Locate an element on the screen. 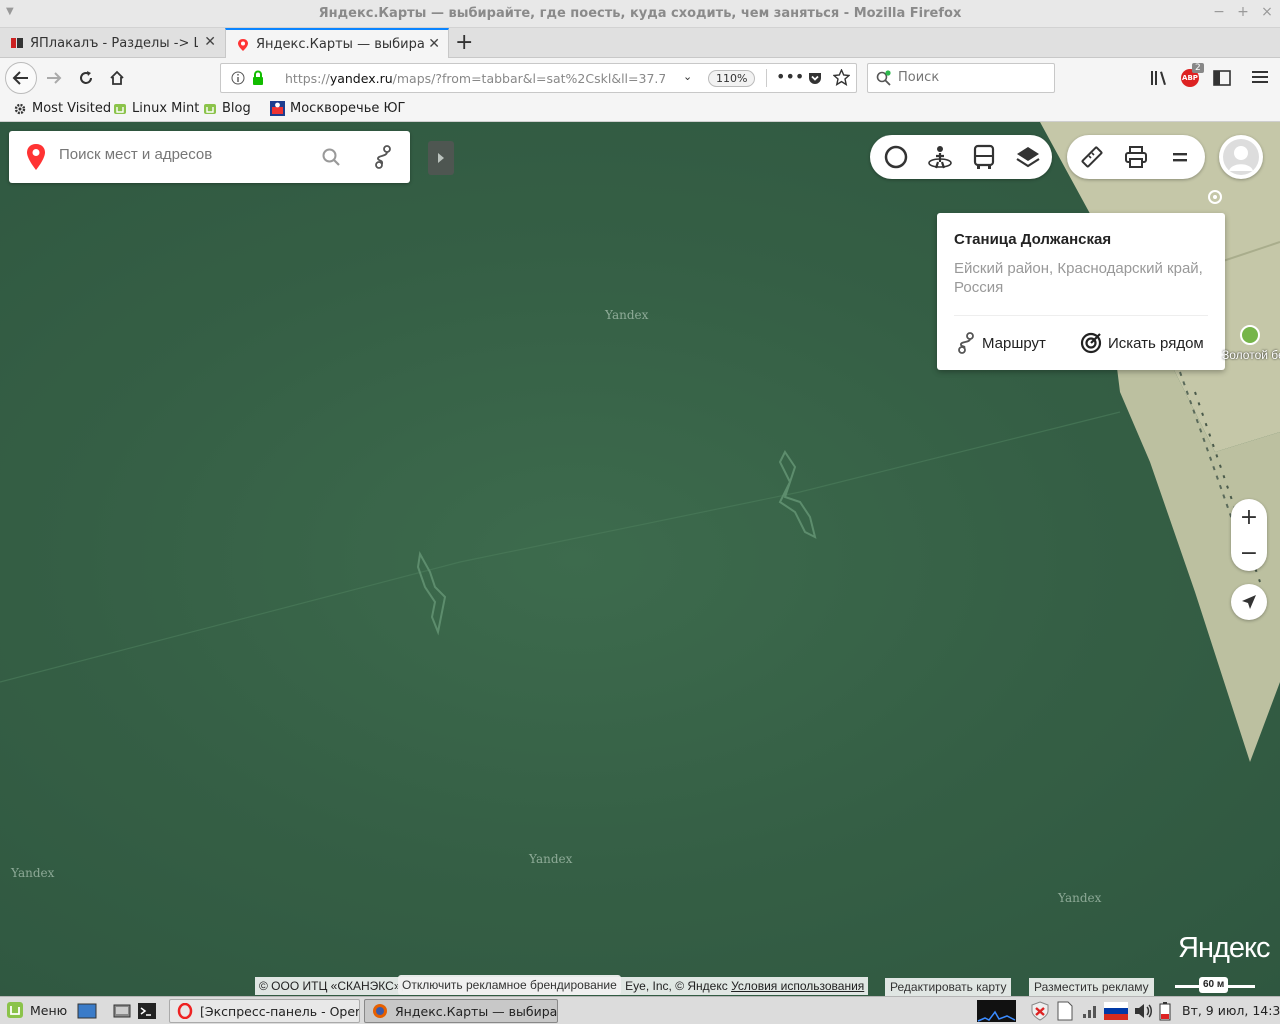 The height and width of the screenshot is (1024, 1280). disable-branding-tooltip: Отключить рекламное брендирование is located at coordinates (509, 985).